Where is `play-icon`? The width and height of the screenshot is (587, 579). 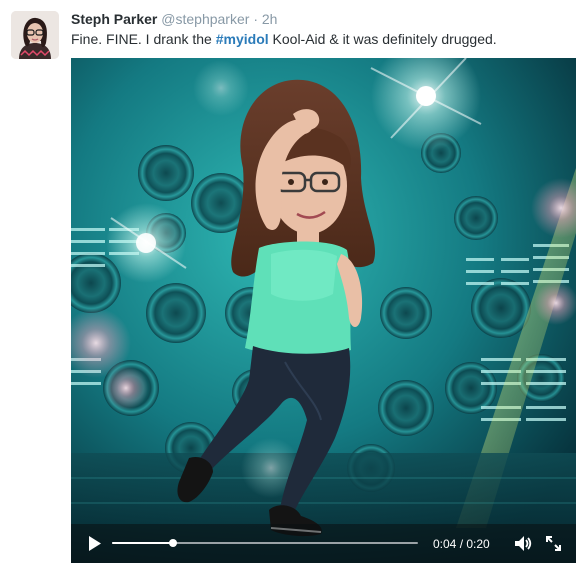 play-icon is located at coordinates (95, 543).